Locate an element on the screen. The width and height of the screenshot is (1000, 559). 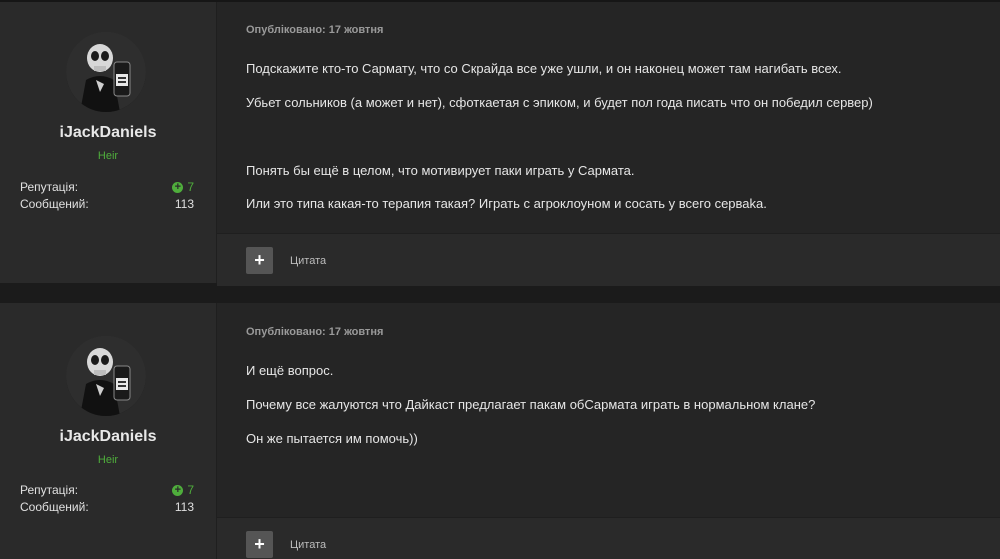
post-text-line: И ещё вопрос. is located at coordinates (290, 370).